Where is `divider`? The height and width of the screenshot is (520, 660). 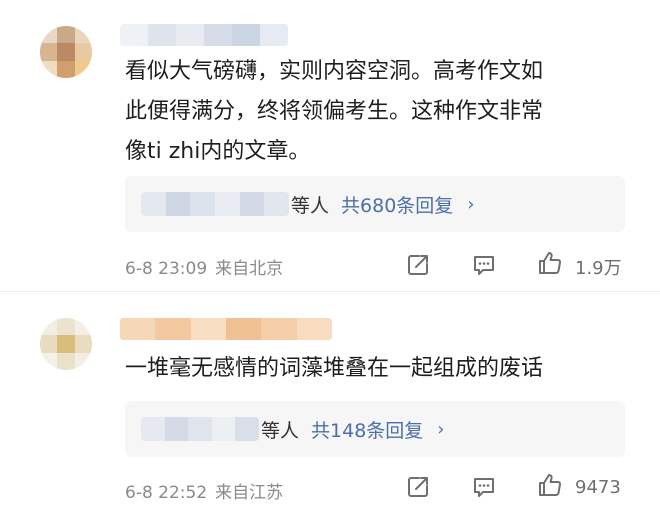 divider is located at coordinates (330, 291).